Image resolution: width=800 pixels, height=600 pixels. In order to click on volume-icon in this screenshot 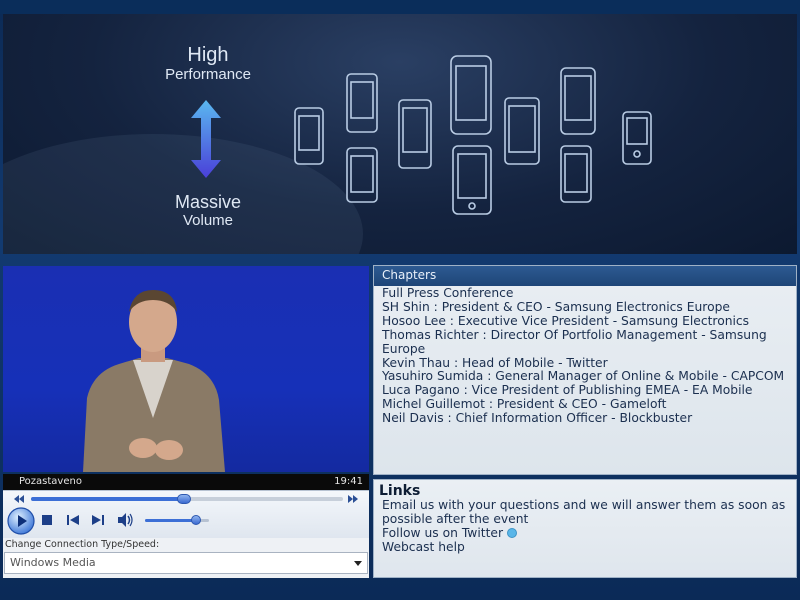, I will do `click(125, 520)`.